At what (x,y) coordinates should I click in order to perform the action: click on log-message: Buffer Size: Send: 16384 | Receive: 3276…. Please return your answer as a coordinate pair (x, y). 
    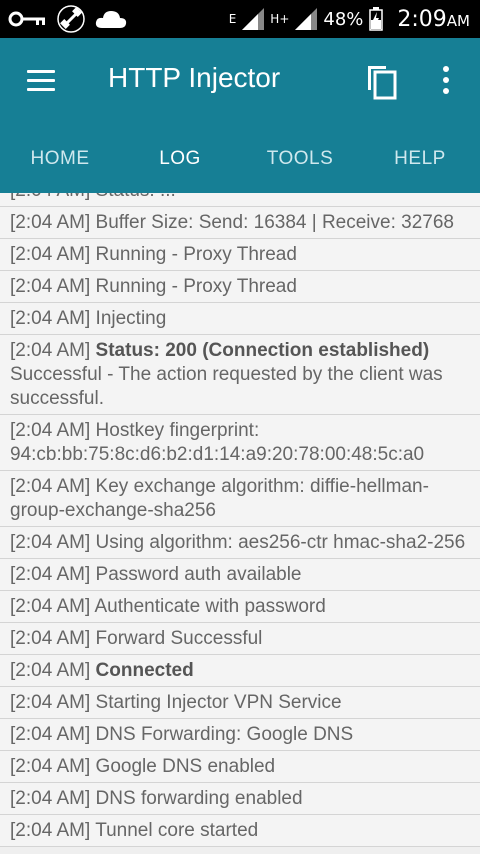
    Looking at the image, I should click on (274, 222).